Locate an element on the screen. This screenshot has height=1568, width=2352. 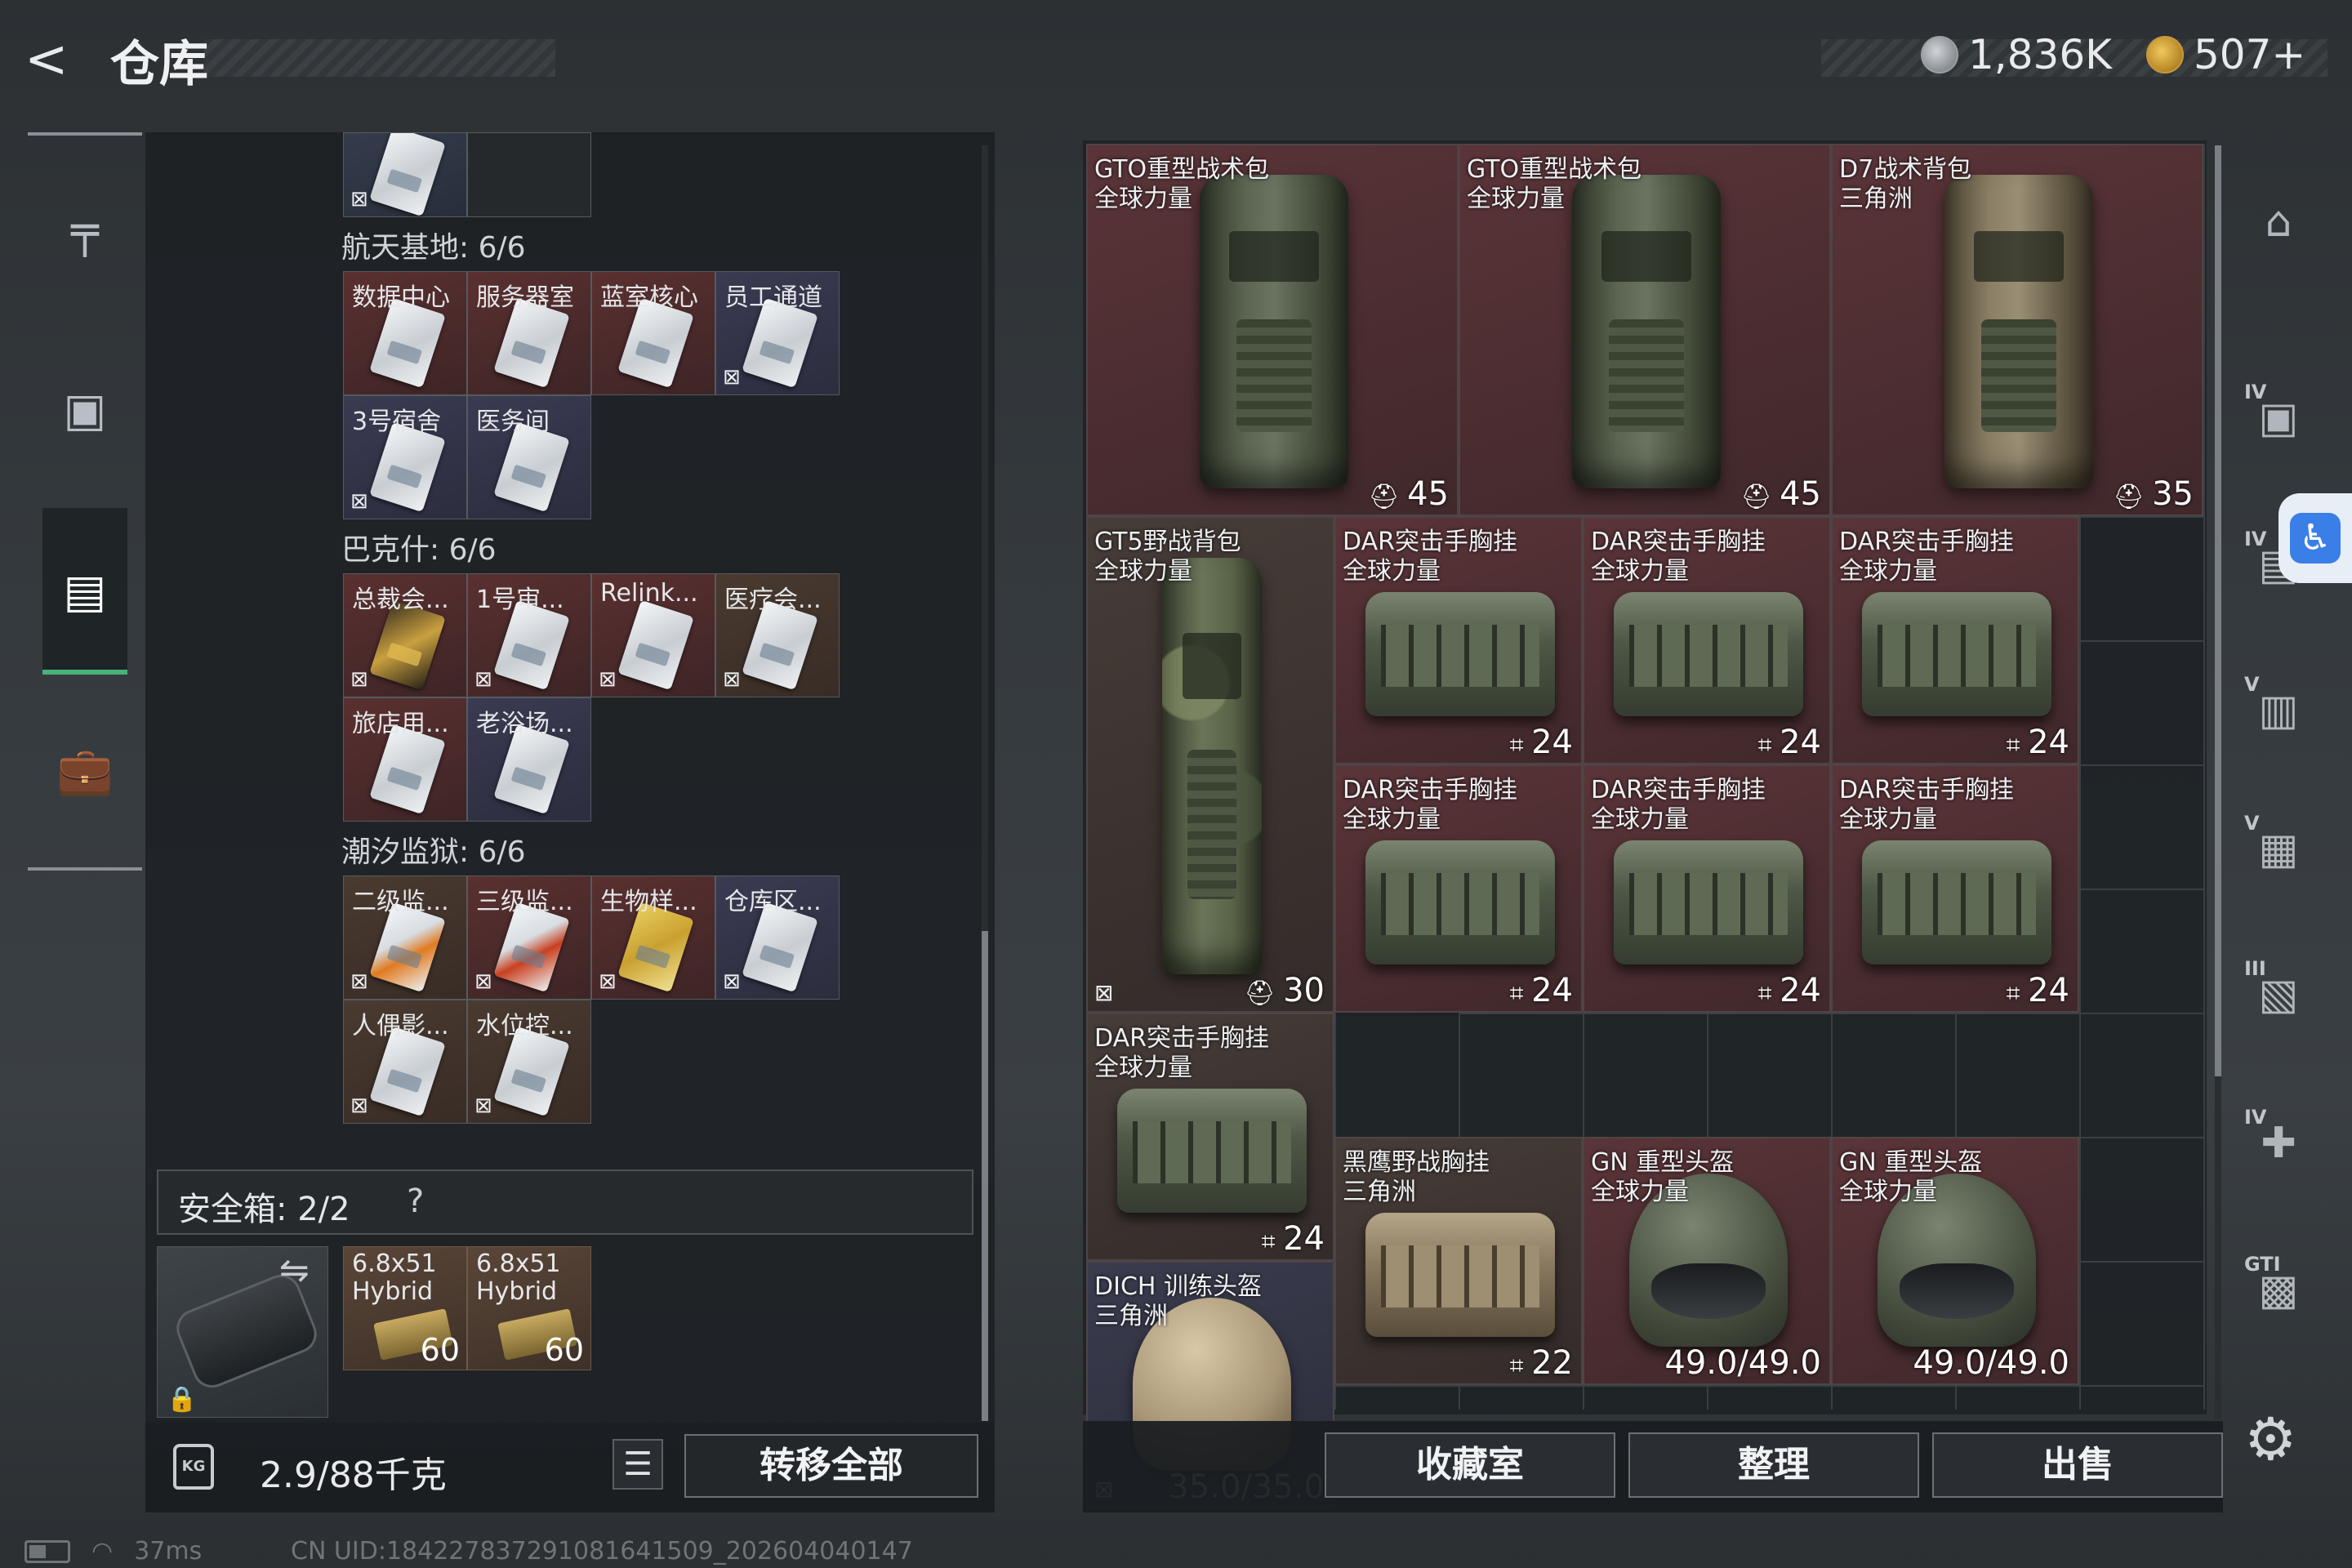
inventory-item: D7战术背包 三角洲 ⛑ 35 is located at coordinates (2017, 330).